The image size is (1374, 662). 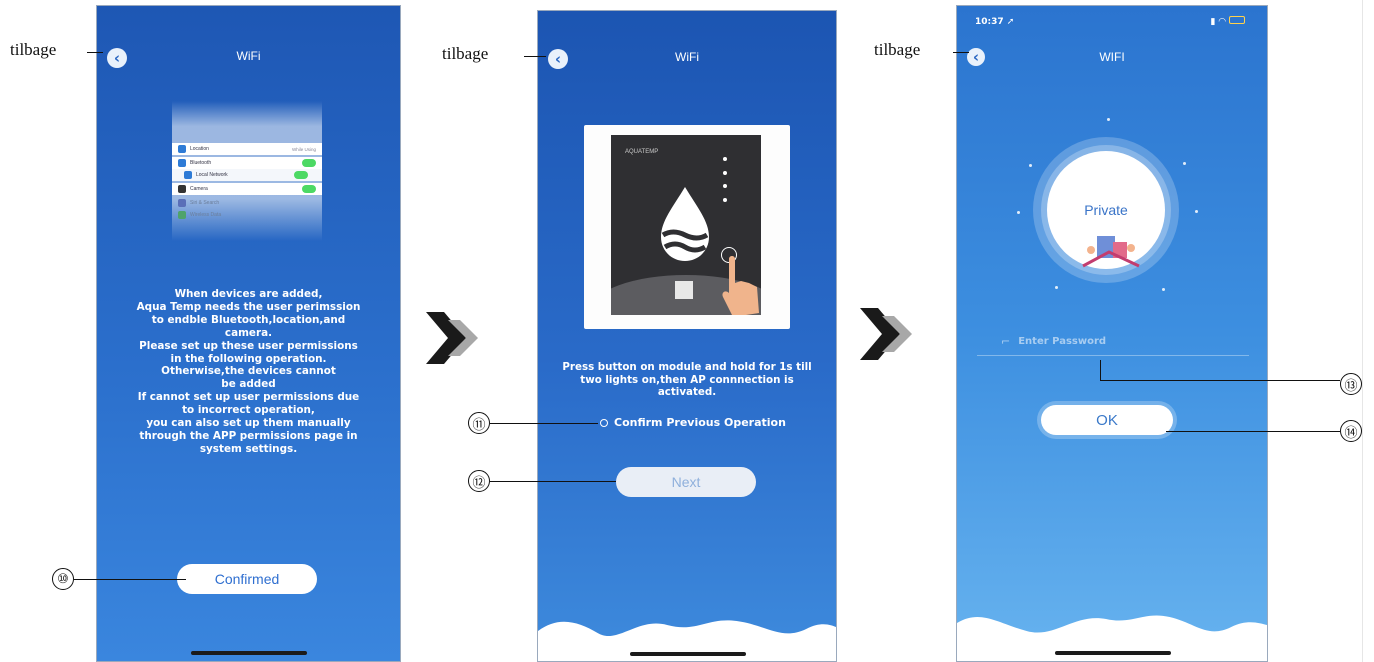 I want to click on callout-13: ⑬, so click(x=1351, y=384).